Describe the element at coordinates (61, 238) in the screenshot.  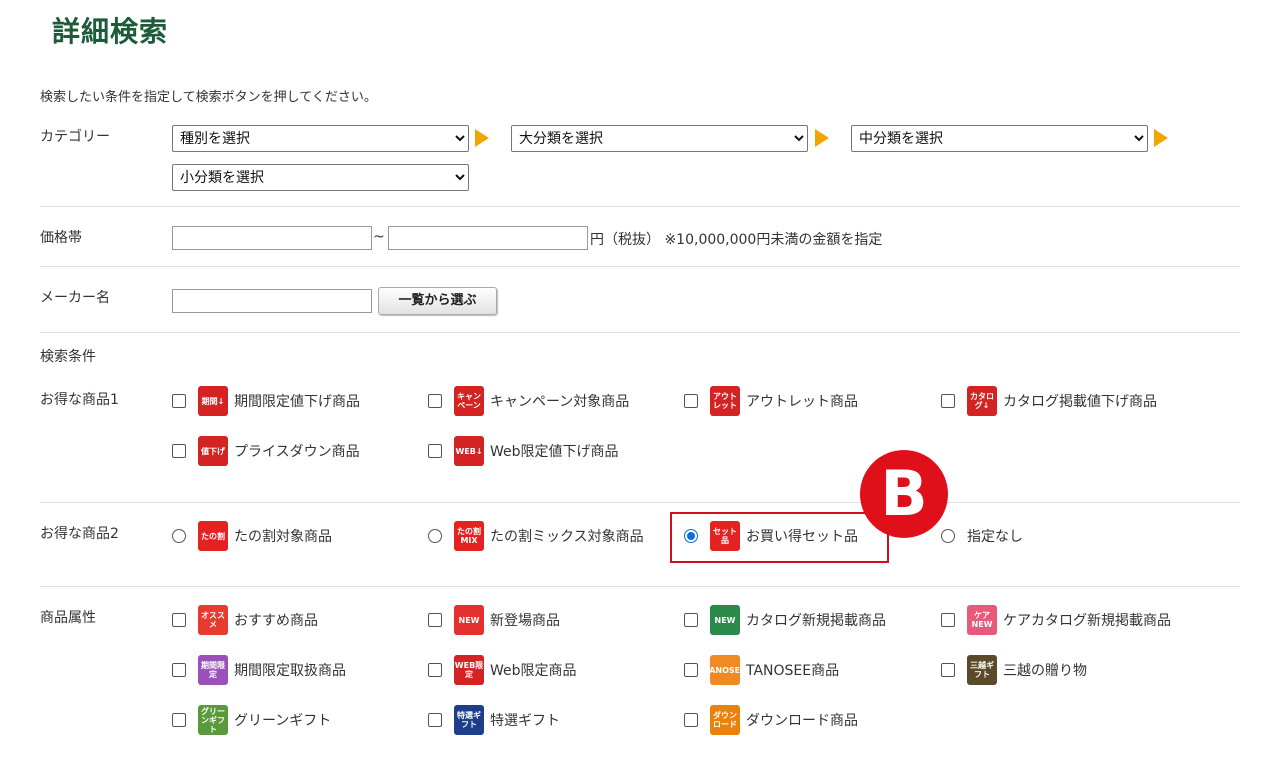
I see `price-label: 価格帯` at that location.